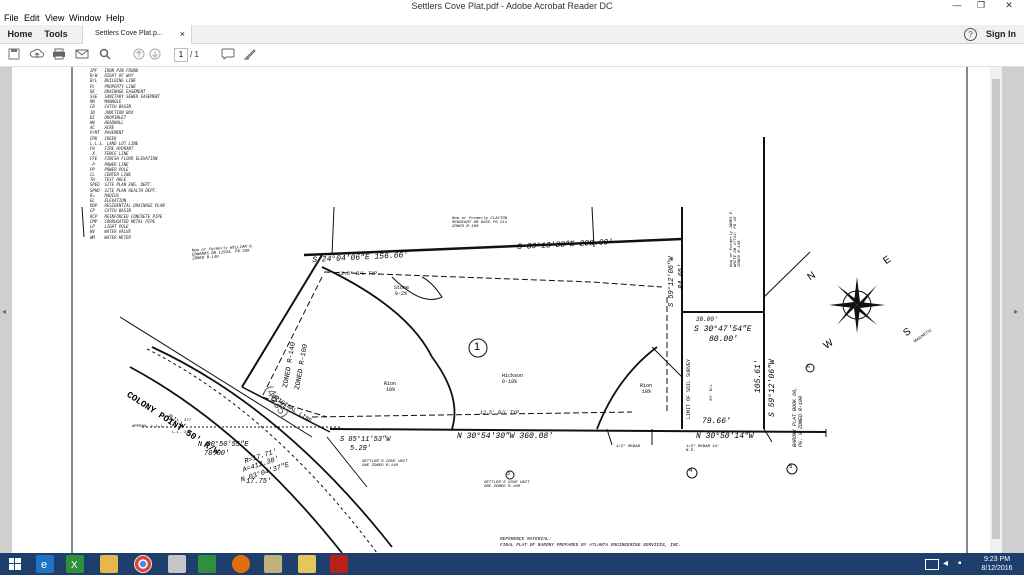 The width and height of the screenshot is (1024, 578). Describe the element at coordinates (510, 382) in the screenshot. I see `soil-mid-pct: 0-10%` at that location.